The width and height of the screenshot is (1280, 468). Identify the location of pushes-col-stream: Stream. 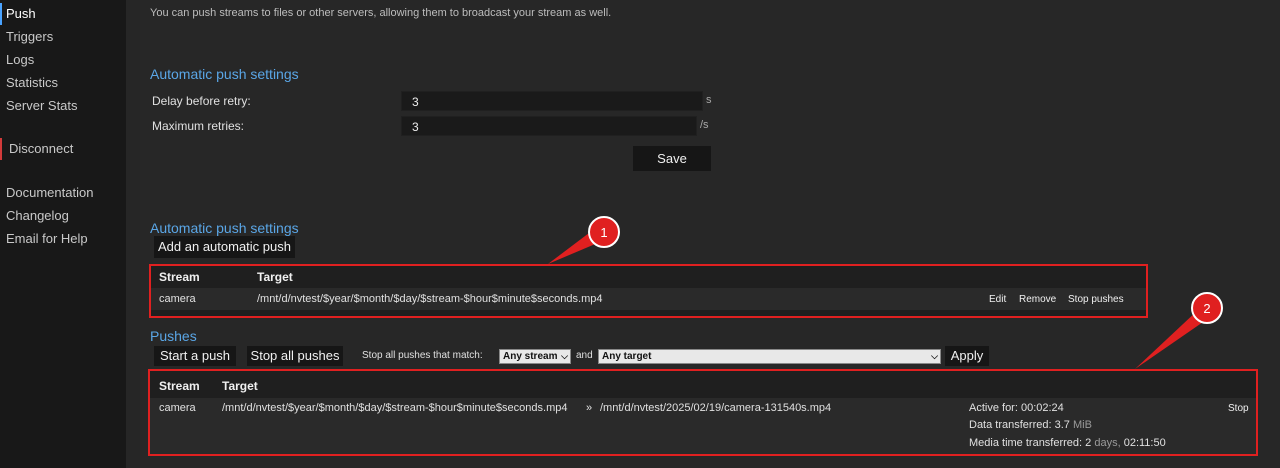
(179, 386).